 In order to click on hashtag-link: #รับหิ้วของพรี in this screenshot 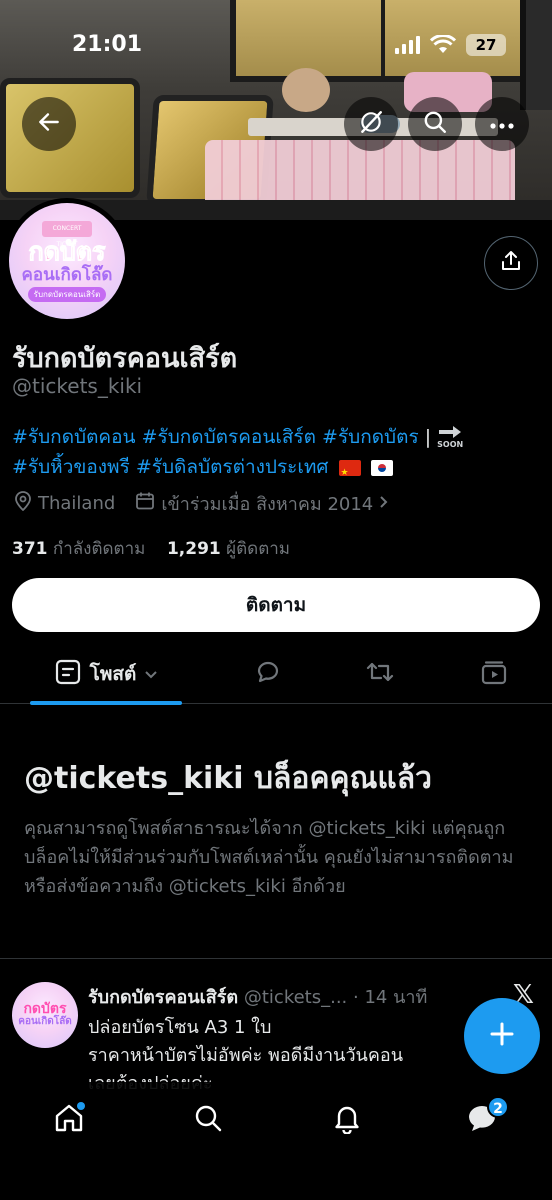, I will do `click(71, 467)`.